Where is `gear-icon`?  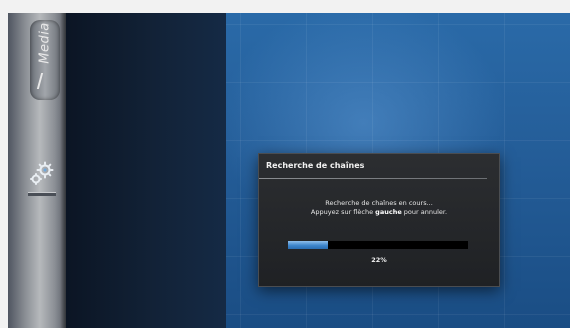
gear-icon is located at coordinates (41, 174).